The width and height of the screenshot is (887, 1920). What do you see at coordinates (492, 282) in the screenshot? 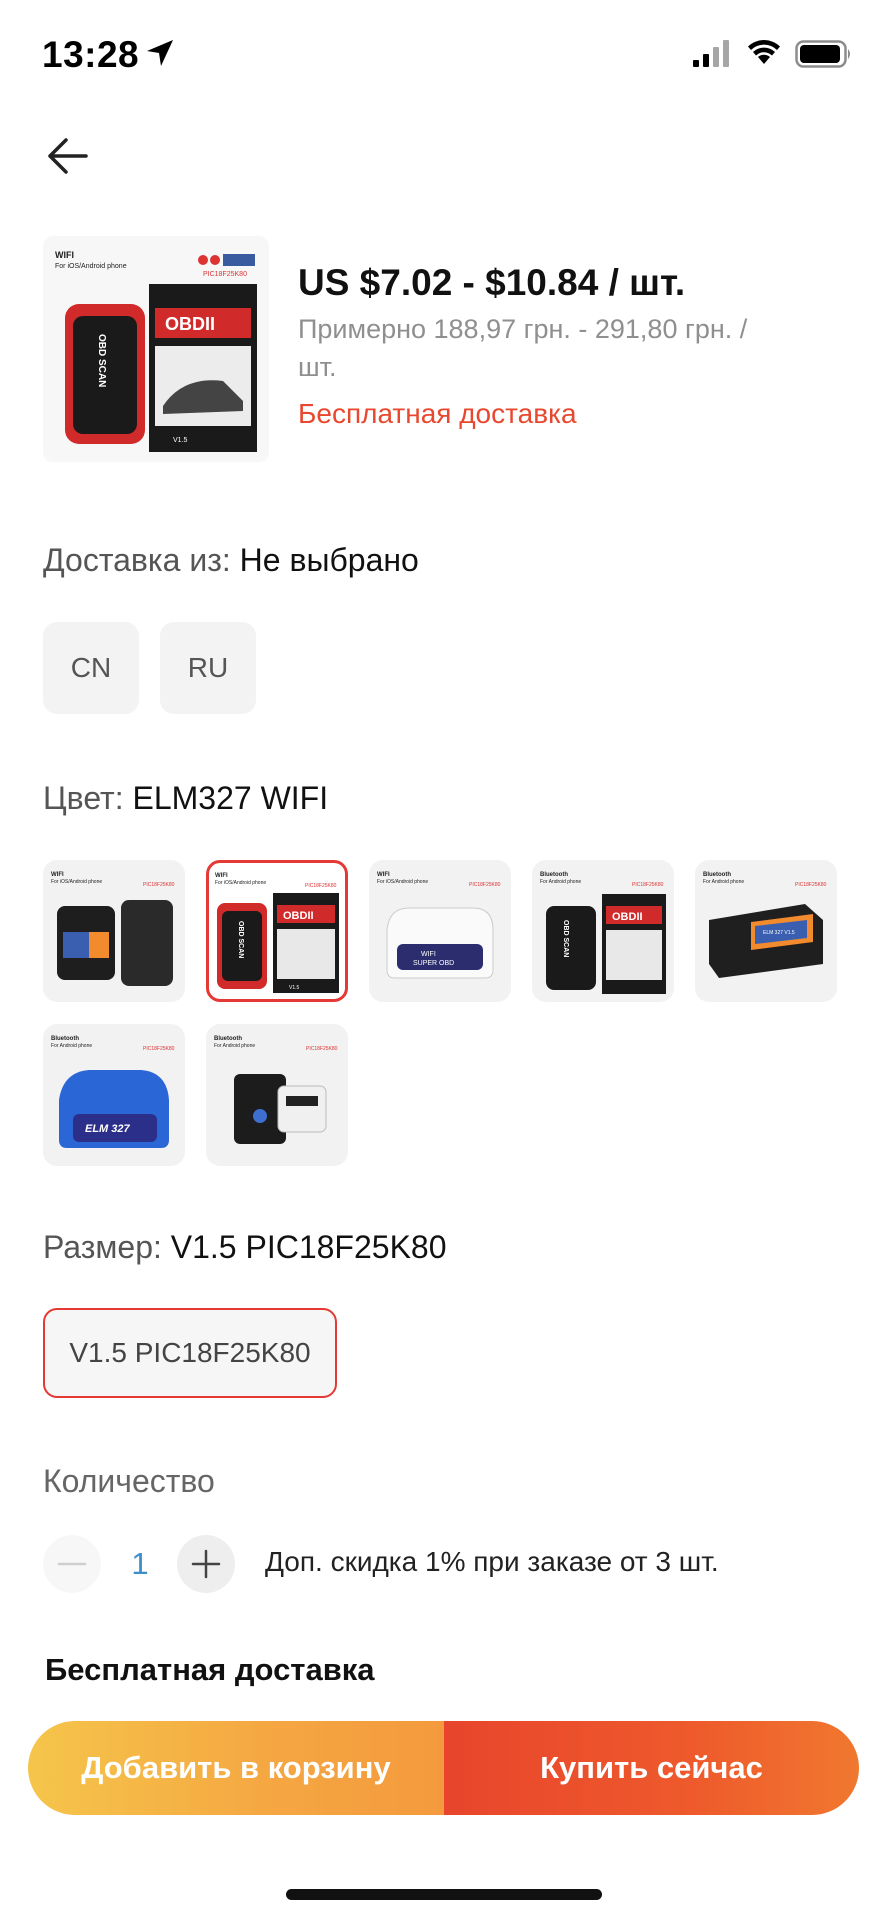
I see `price-range: US $7.02 - $10.84 / шт.` at bounding box center [492, 282].